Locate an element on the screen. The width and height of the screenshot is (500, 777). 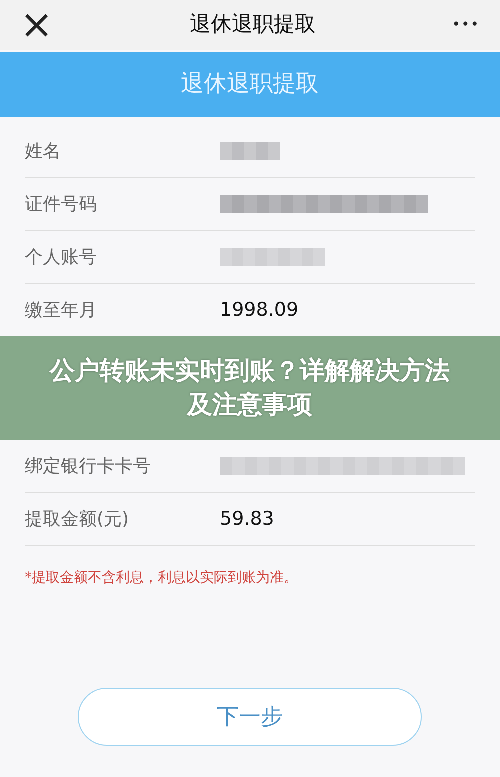
field-label: 证件号码 is located at coordinates (61, 204).